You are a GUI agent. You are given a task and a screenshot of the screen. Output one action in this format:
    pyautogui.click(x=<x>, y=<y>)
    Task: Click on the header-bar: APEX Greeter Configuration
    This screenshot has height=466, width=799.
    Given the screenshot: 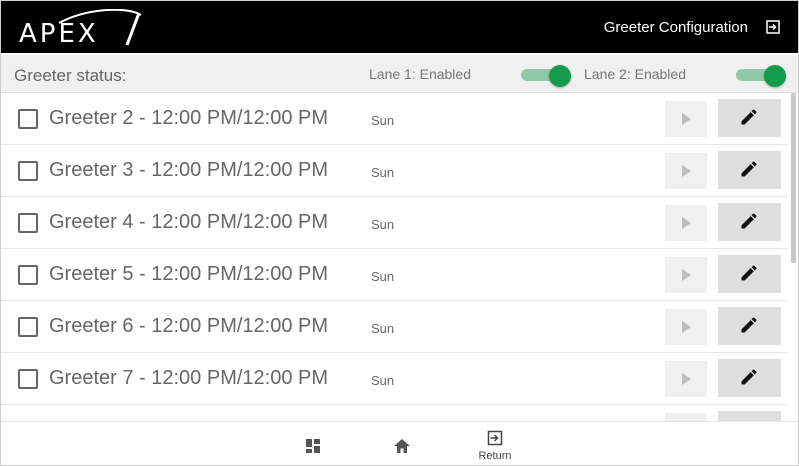 What is the action you would take?
    pyautogui.click(x=399, y=27)
    